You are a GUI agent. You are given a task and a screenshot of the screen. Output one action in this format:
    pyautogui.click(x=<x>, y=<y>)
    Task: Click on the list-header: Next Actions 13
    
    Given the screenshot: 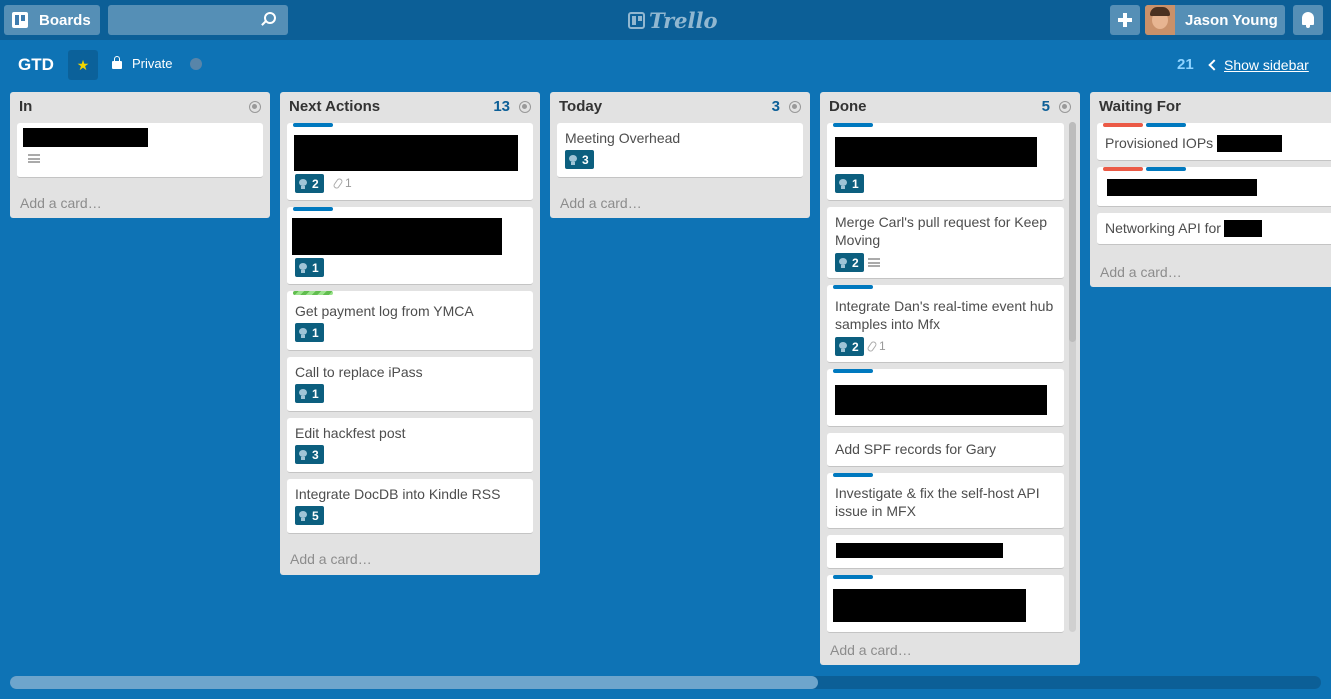 What is the action you would take?
    pyautogui.click(x=410, y=107)
    